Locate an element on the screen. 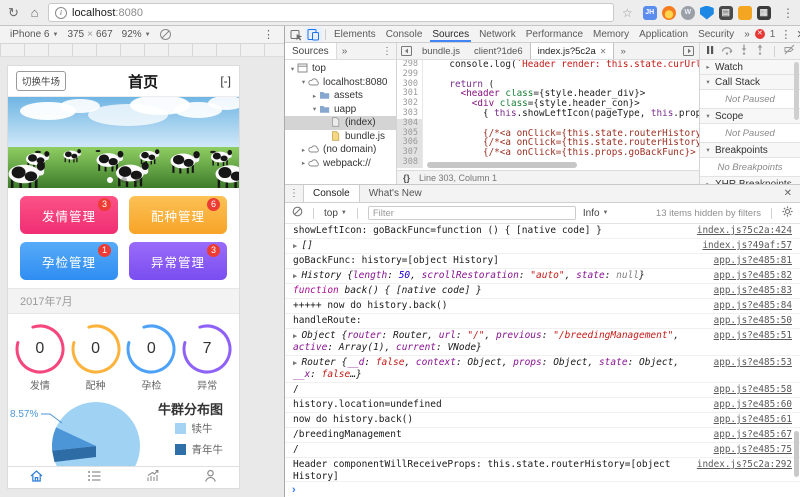  console-source-link: app.js?e485:82 is located at coordinates (753, 276).